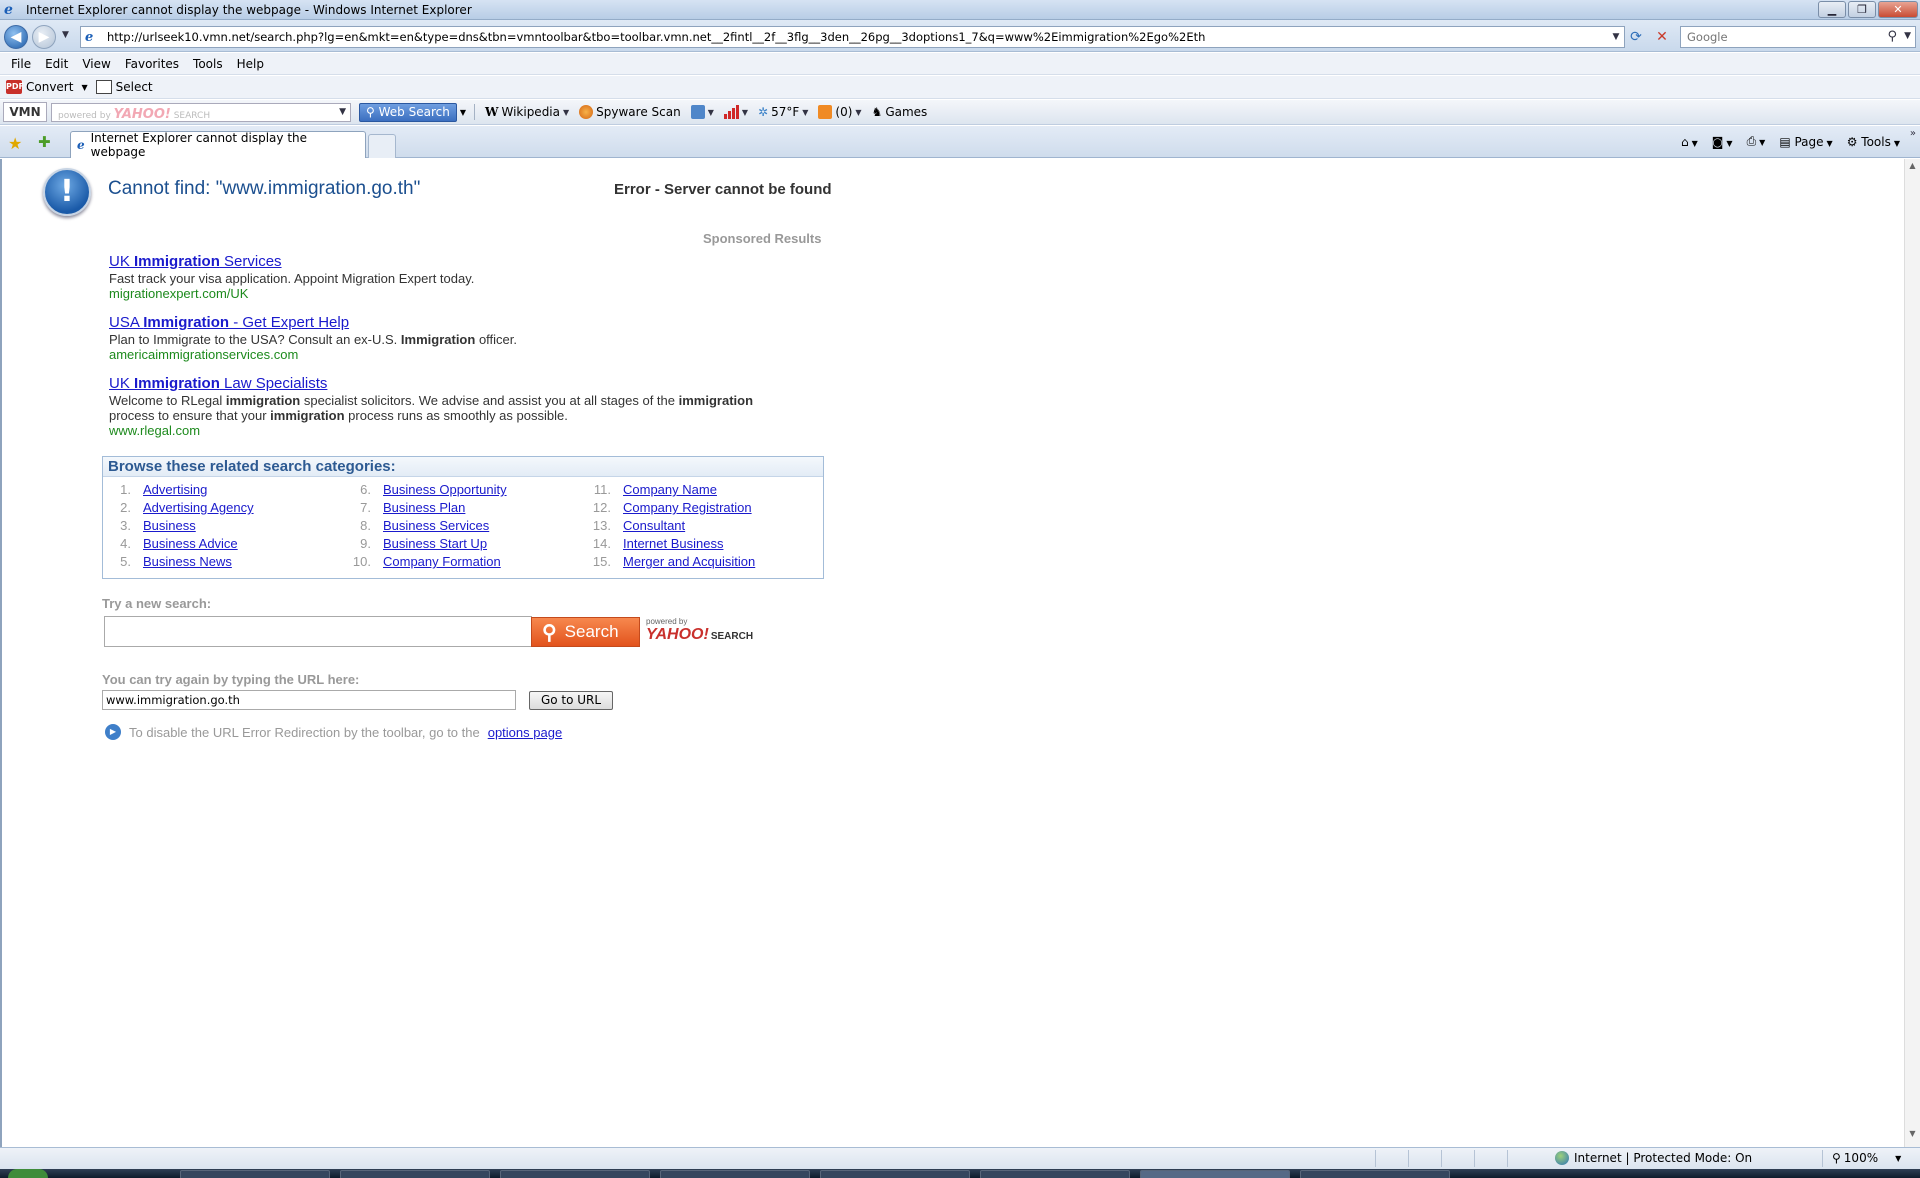 This screenshot has height=1178, width=1920. Describe the element at coordinates (566, 112) in the screenshot. I see `wikipedia-dropdown-icon: ▼` at that location.